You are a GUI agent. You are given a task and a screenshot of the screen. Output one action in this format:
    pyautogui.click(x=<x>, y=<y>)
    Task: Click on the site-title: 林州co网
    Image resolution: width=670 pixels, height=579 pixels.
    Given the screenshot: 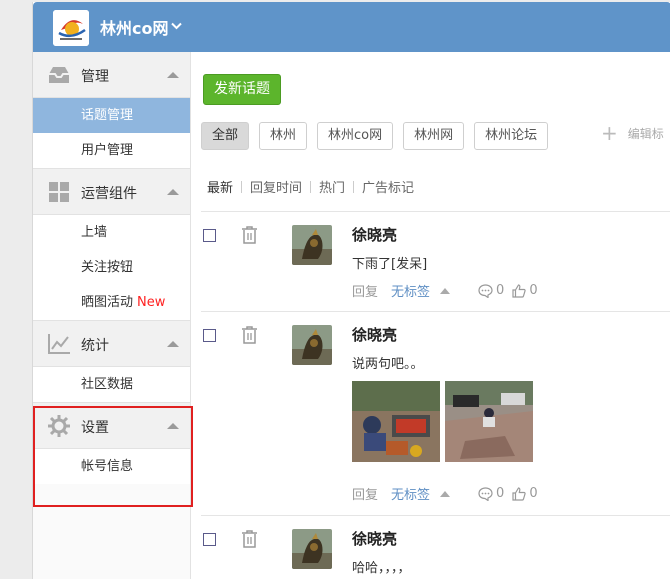 What is the action you would take?
    pyautogui.click(x=134, y=28)
    